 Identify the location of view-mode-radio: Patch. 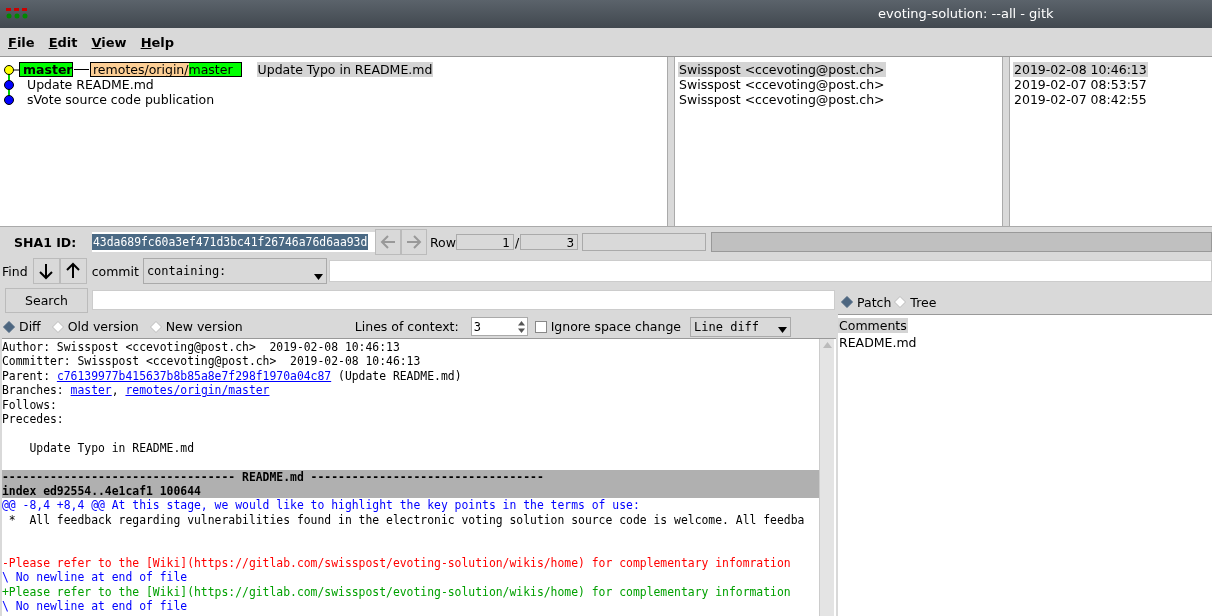
(866, 302).